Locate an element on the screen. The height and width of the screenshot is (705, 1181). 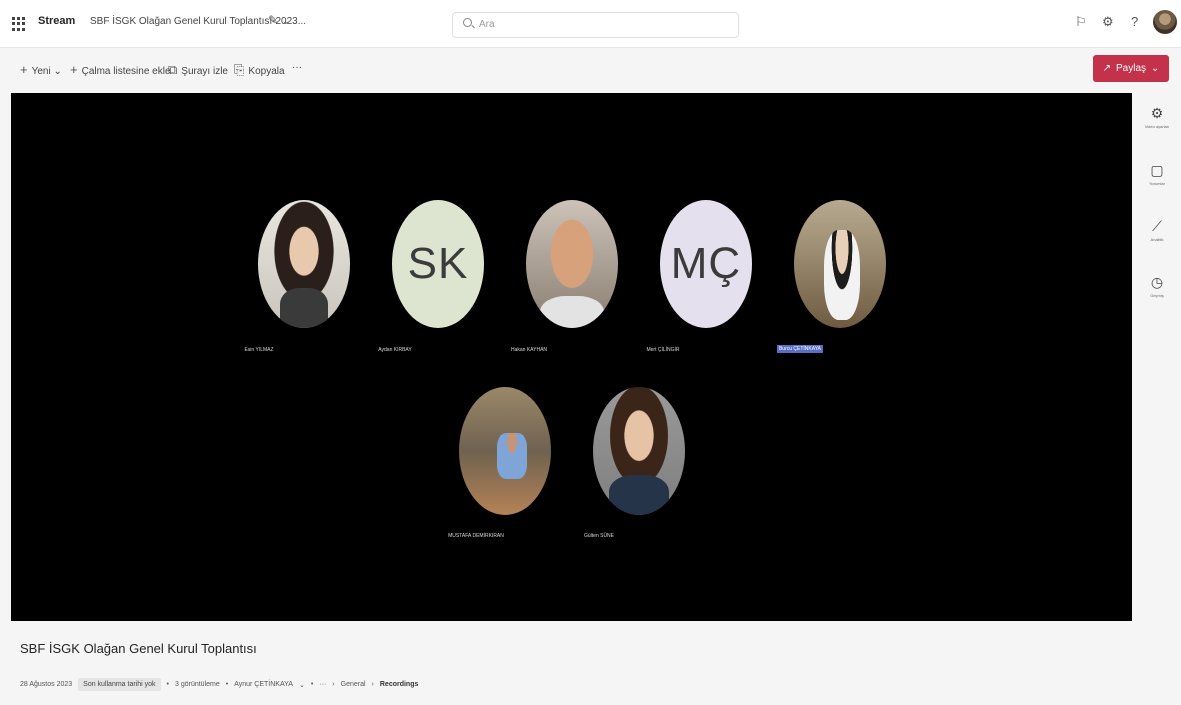
participant-name: Hakan KAYHAN is located at coordinates (529, 350).